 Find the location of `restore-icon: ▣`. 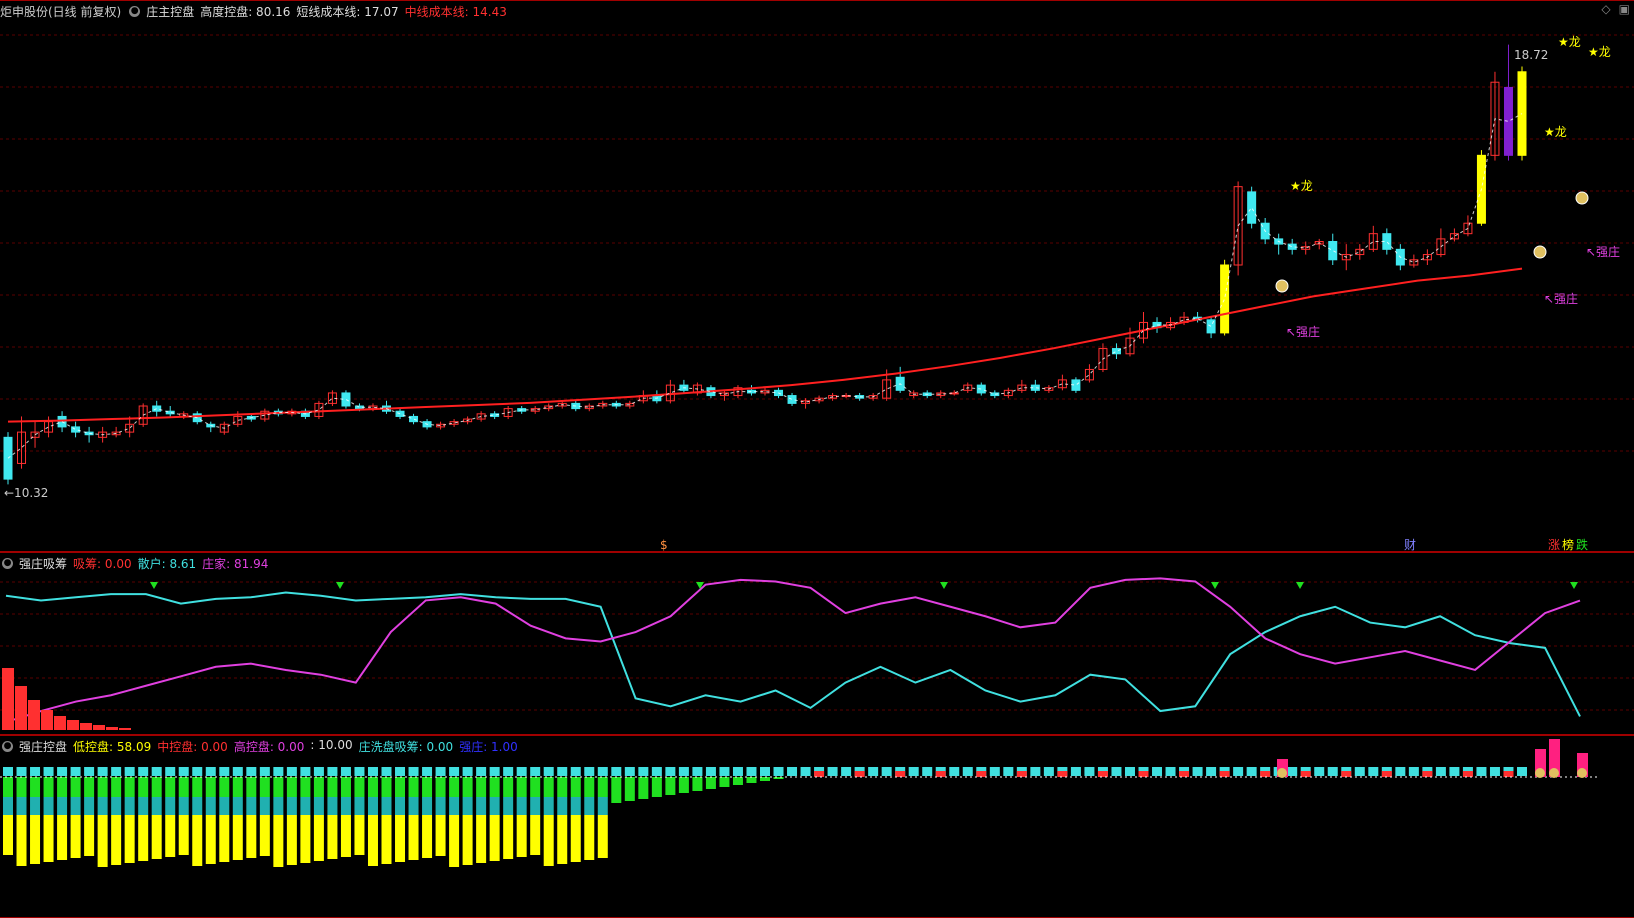

restore-icon: ▣ is located at coordinates (1624, 9).